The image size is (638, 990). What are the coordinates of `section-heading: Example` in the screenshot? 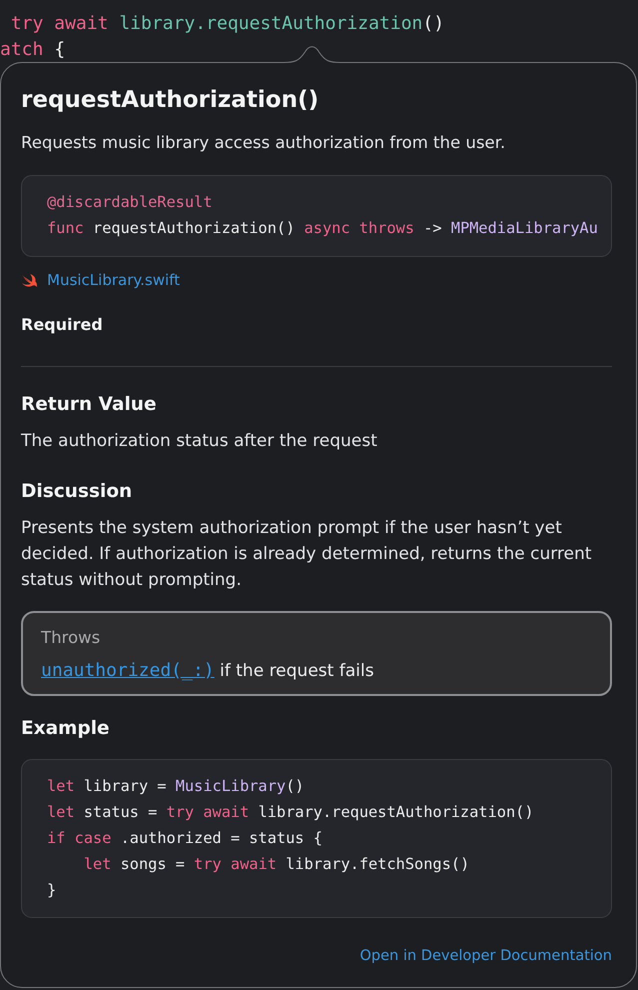 It's located at (65, 729).